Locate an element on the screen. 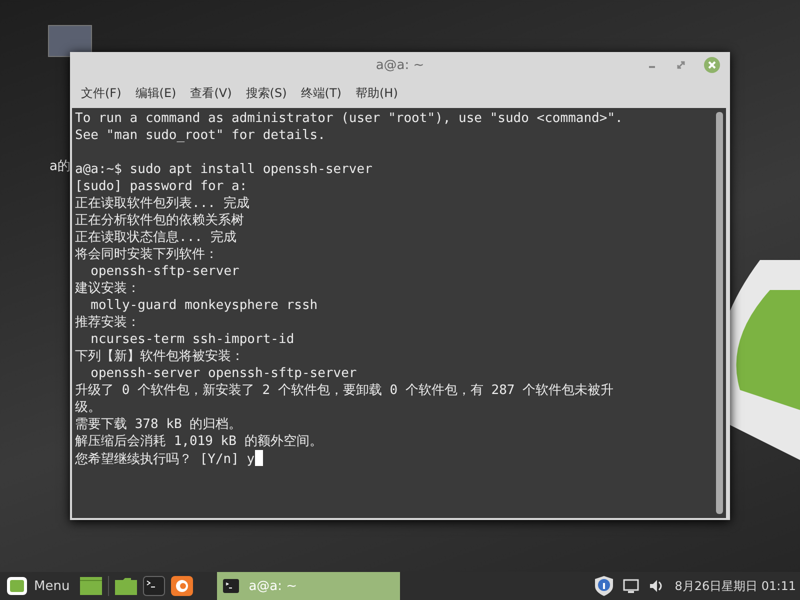 This screenshot has height=600, width=800. terminal-line: 级。 is located at coordinates (88, 407).